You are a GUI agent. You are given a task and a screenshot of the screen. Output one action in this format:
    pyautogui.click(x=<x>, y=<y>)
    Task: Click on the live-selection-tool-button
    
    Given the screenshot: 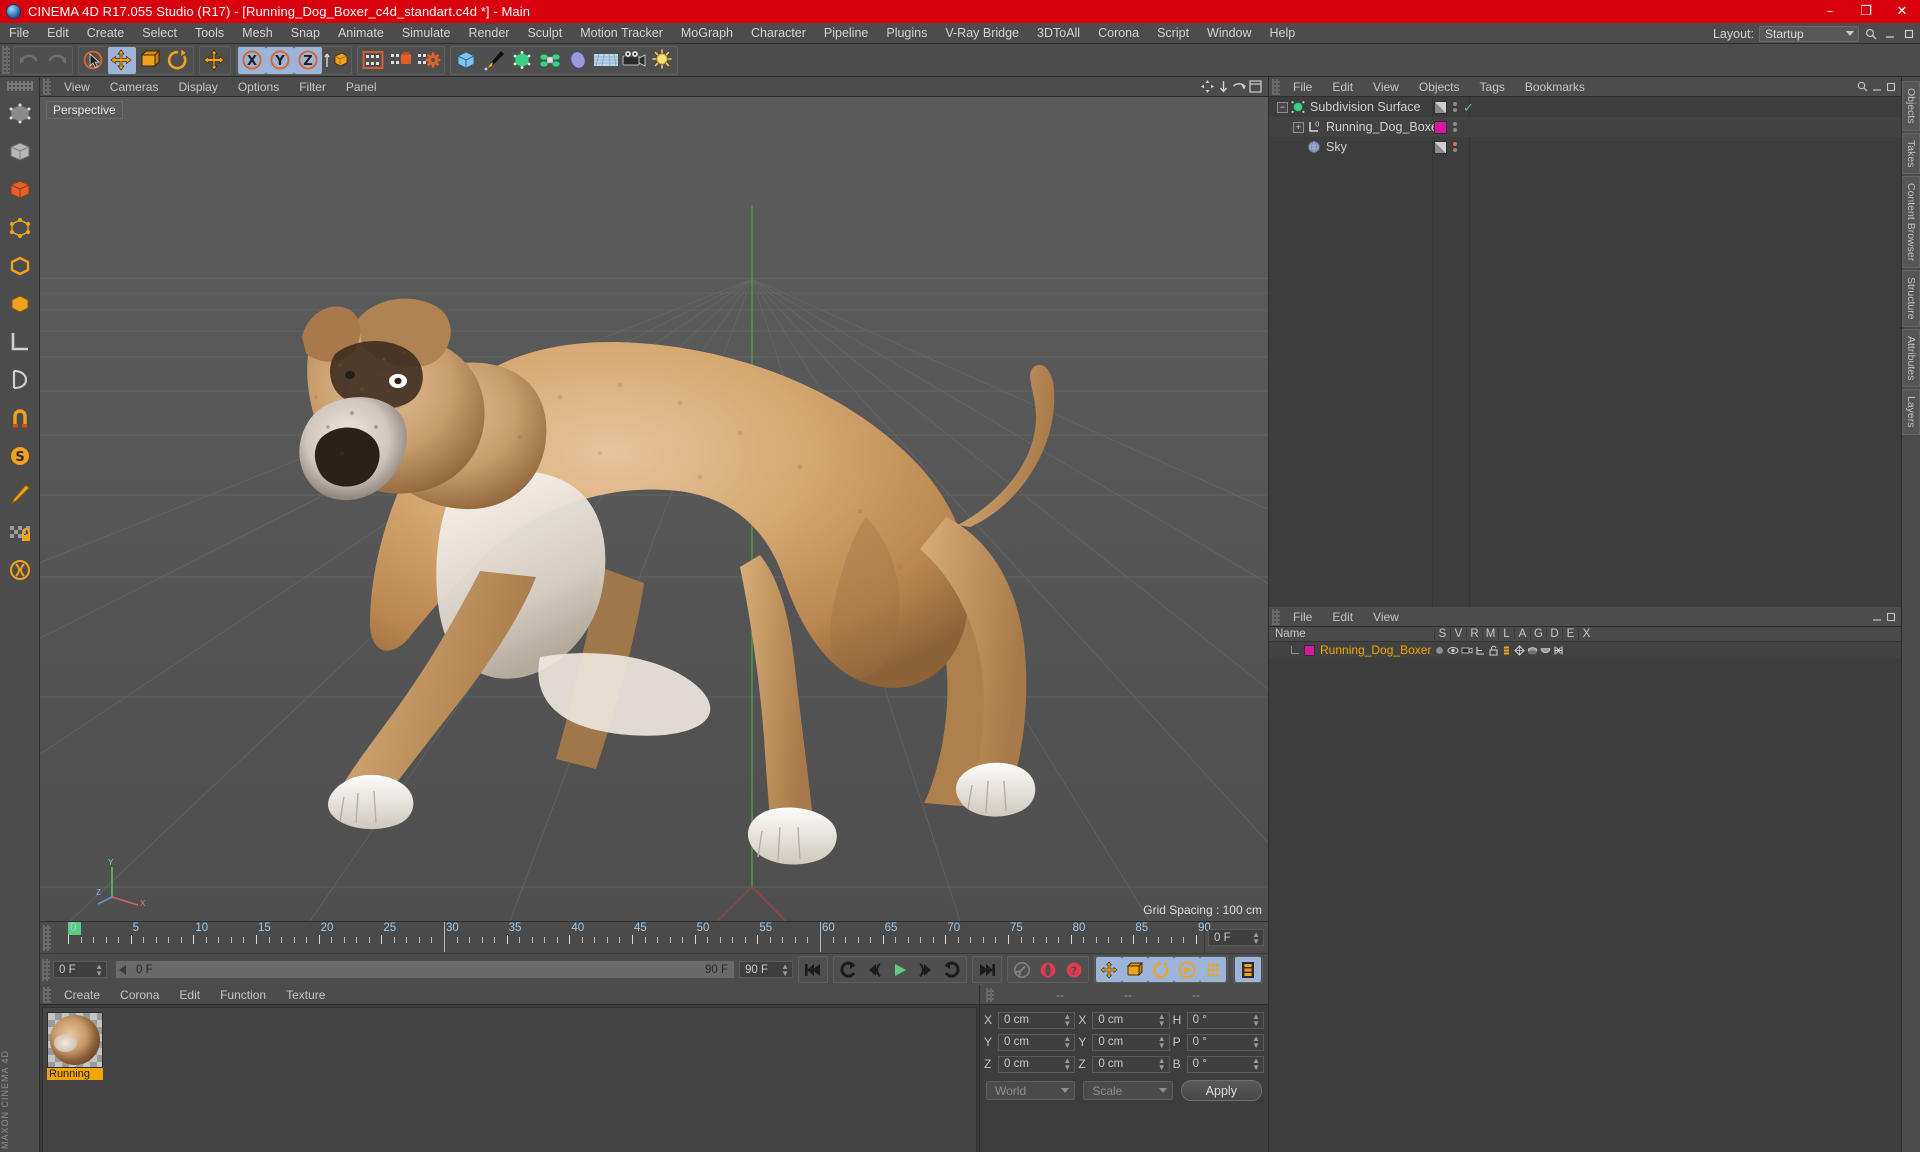 What is the action you would take?
    pyautogui.click(x=94, y=60)
    